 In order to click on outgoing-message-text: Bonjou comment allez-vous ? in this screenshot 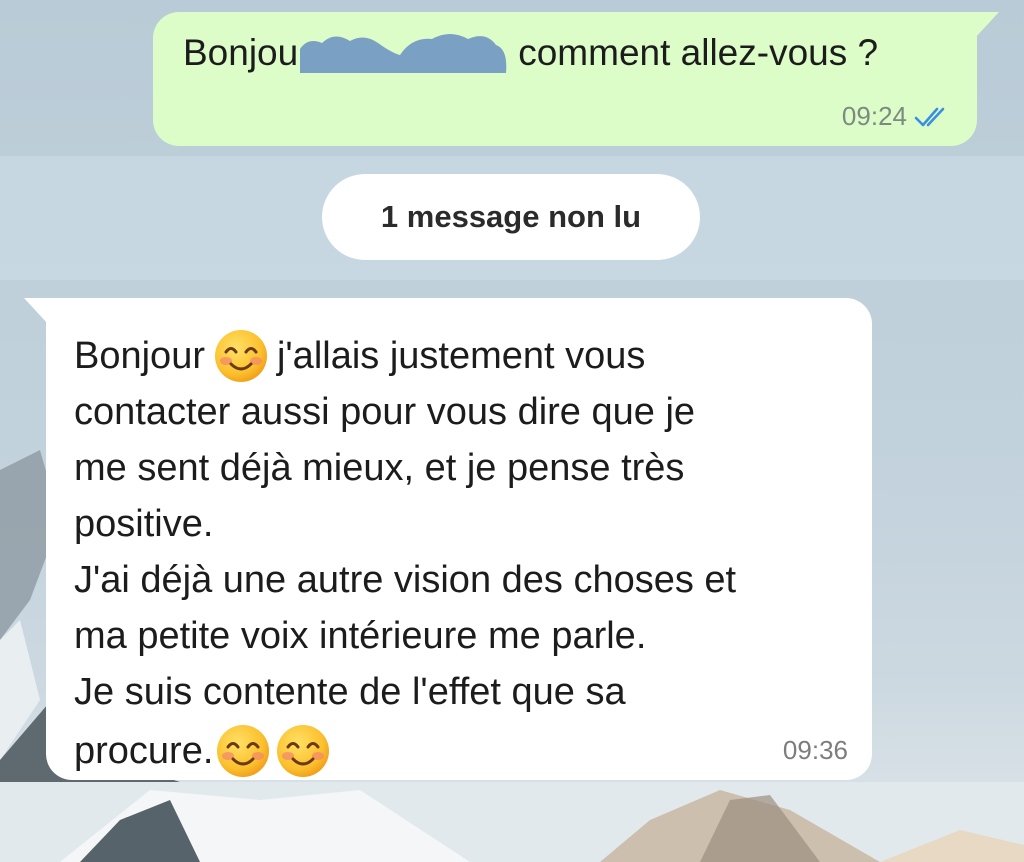, I will do `click(530, 53)`.